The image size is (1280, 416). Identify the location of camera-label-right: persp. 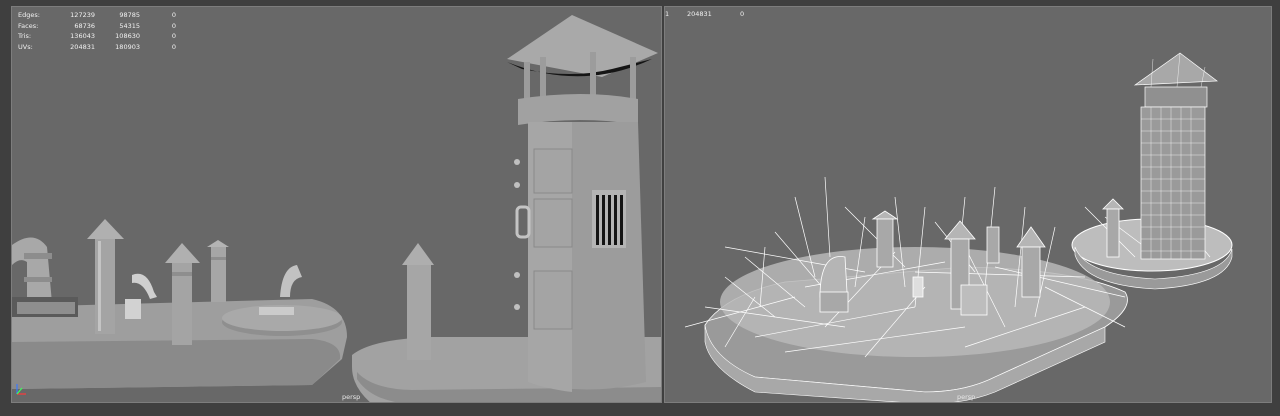
(966, 397).